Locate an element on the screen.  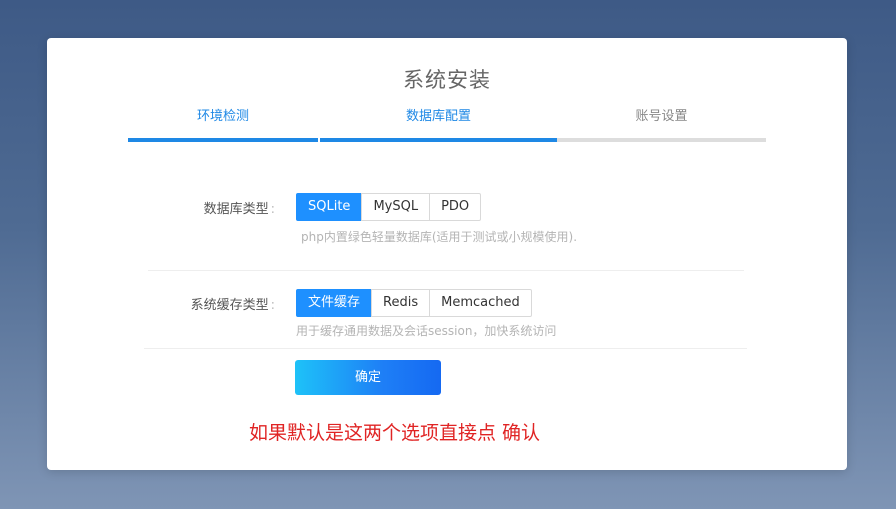
db-type-label: 数据库类型: is located at coordinates (239, 207).